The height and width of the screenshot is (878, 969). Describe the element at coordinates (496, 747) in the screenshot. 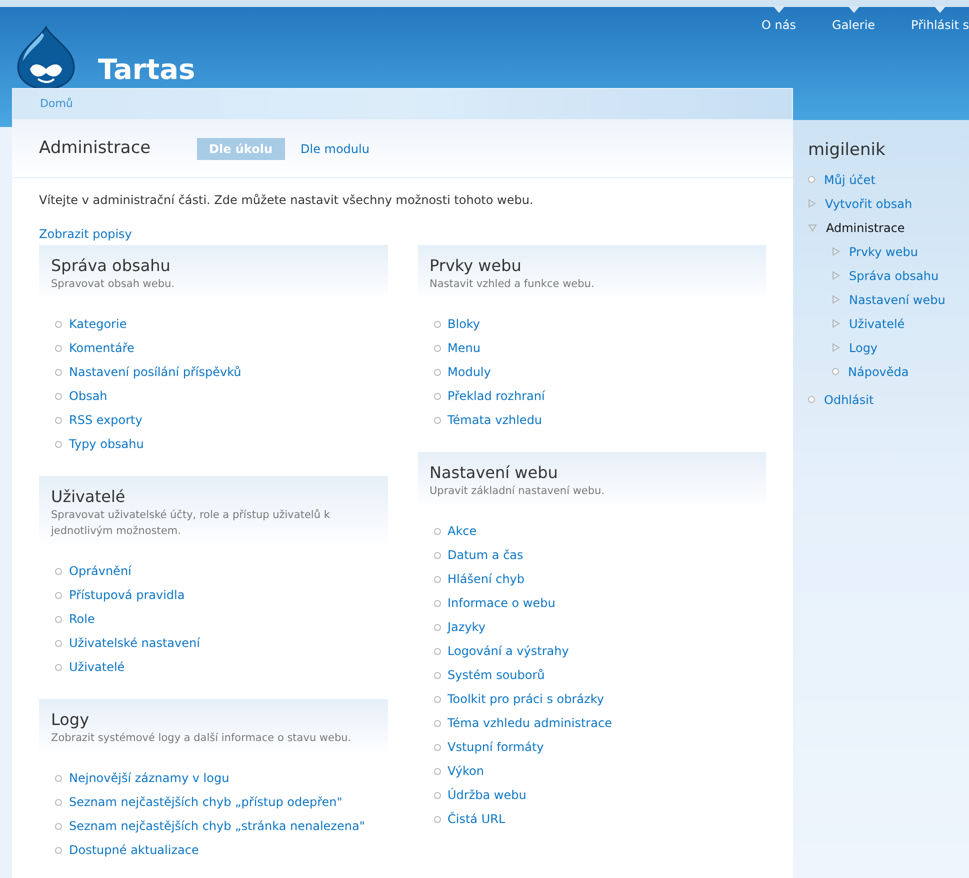

I see `admin-link: Vstupní formáty` at that location.